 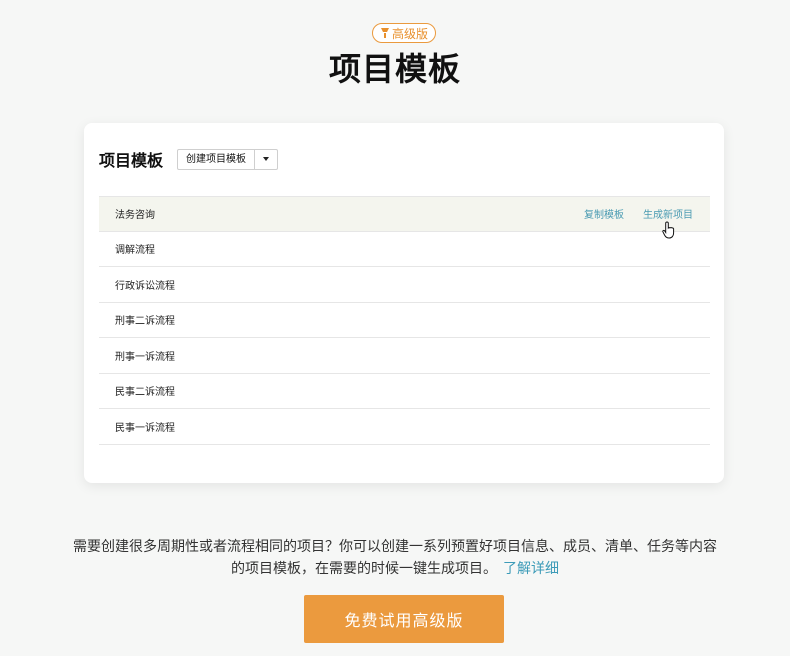 What do you see at coordinates (404, 249) in the screenshot?
I see `template-row-mediation: 调解流程` at bounding box center [404, 249].